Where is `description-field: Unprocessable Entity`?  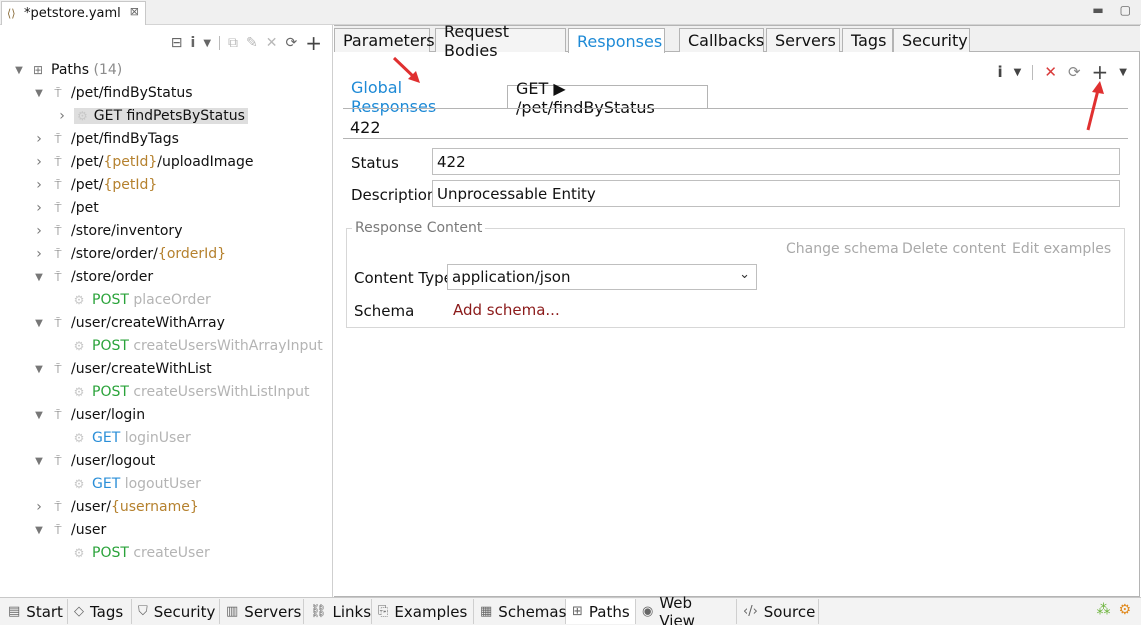
description-field: Unprocessable Entity is located at coordinates (776, 193).